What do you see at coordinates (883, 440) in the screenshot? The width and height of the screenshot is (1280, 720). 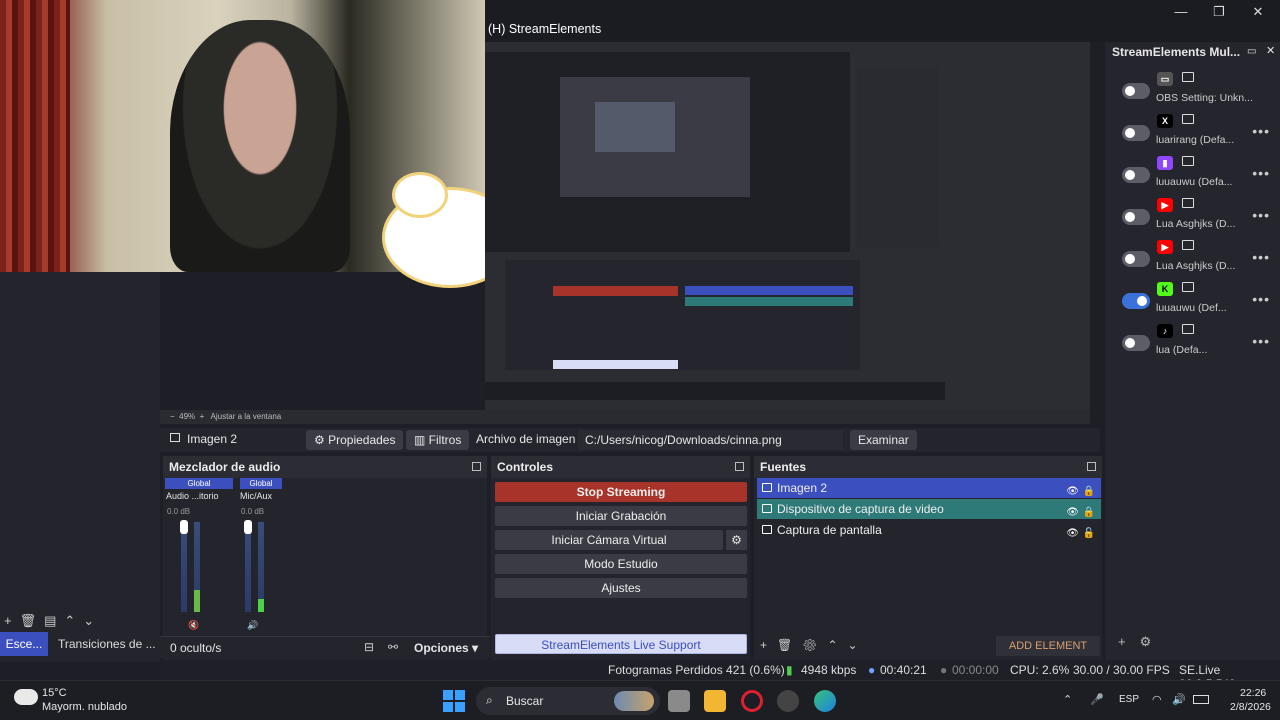 I see `browse-button: Examinar` at bounding box center [883, 440].